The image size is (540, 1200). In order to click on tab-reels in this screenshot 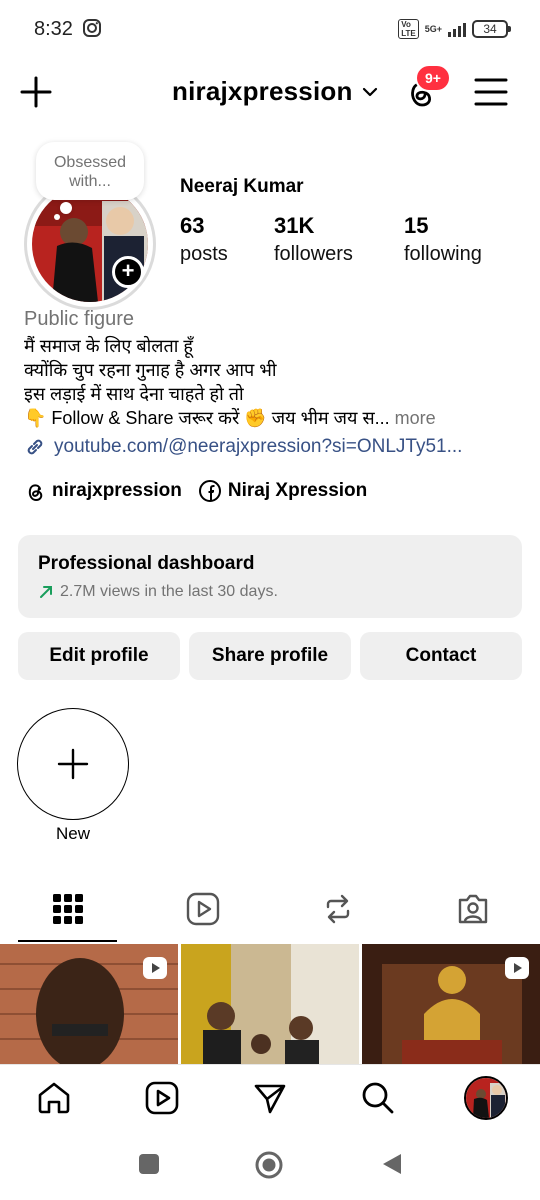, I will do `click(202, 909)`.